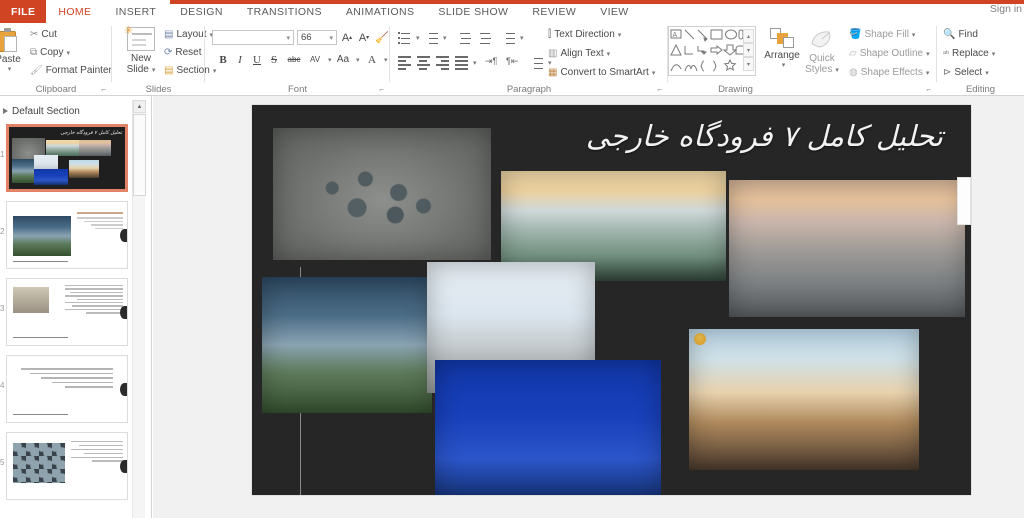 The image size is (1024, 518). Describe the element at coordinates (536, 62) in the screenshot. I see `columns-icon` at that location.